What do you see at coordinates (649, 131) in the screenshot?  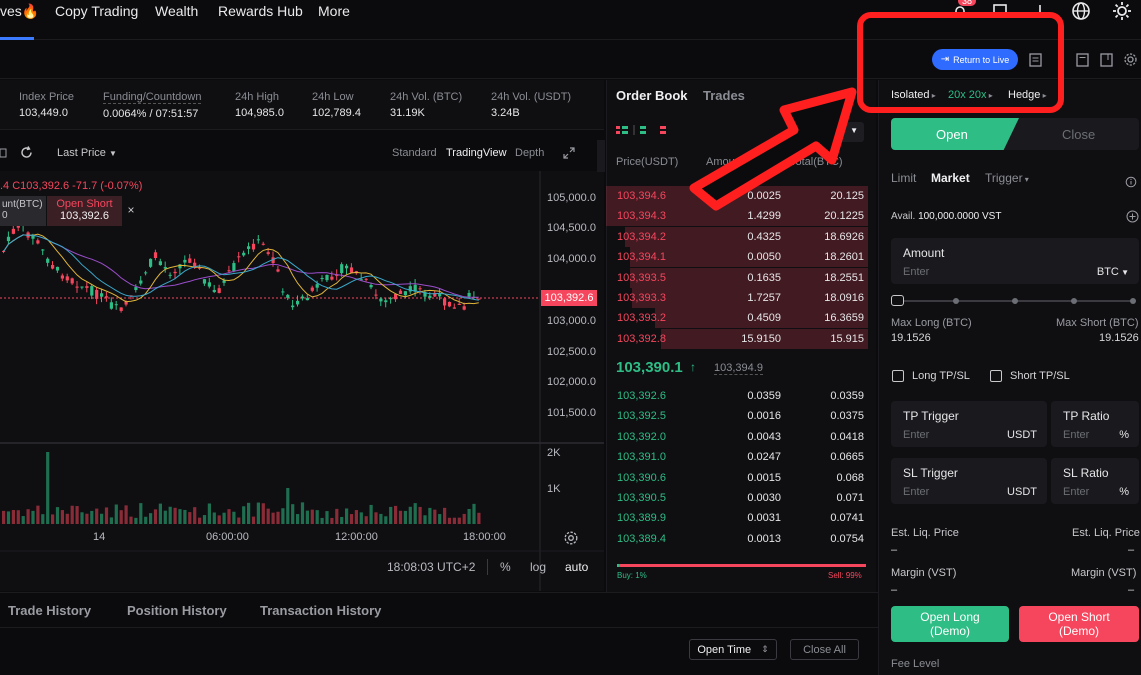 I see `book-layout-icons` at bounding box center [649, 131].